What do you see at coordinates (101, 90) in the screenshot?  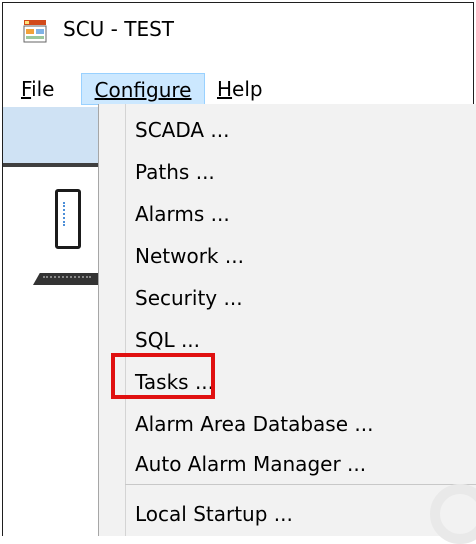 I see `menu-configure-mnemonic: C` at bounding box center [101, 90].